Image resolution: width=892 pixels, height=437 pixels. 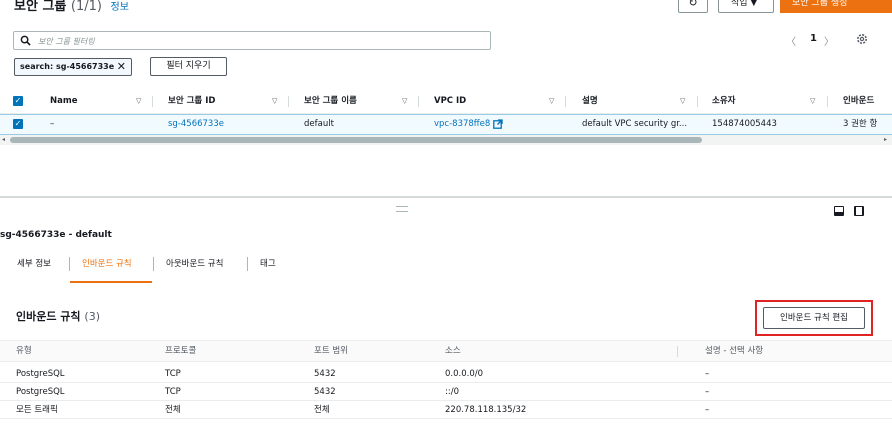 I want to click on highlight-box, so click(x=814, y=318).